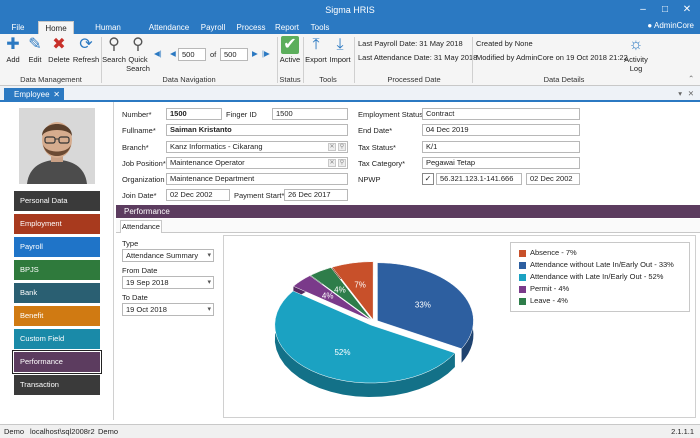 The image size is (700, 438). Describe the element at coordinates (354, 60) in the screenshot. I see `group-divider` at that location.